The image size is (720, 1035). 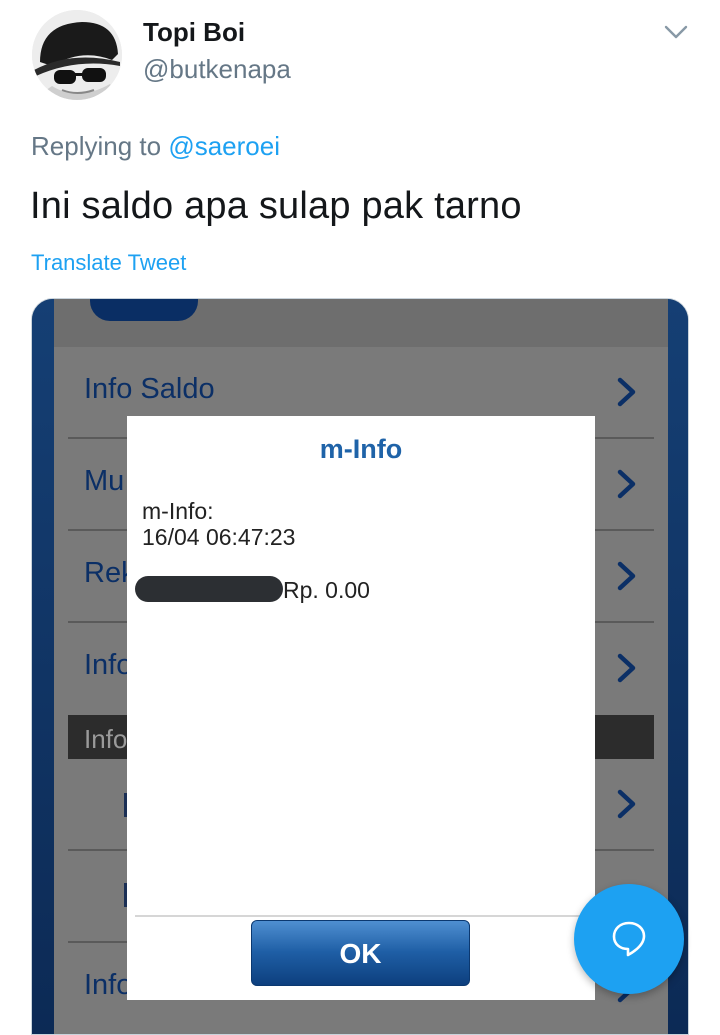 I want to click on menu-row-label: Mu, so click(x=104, y=481).